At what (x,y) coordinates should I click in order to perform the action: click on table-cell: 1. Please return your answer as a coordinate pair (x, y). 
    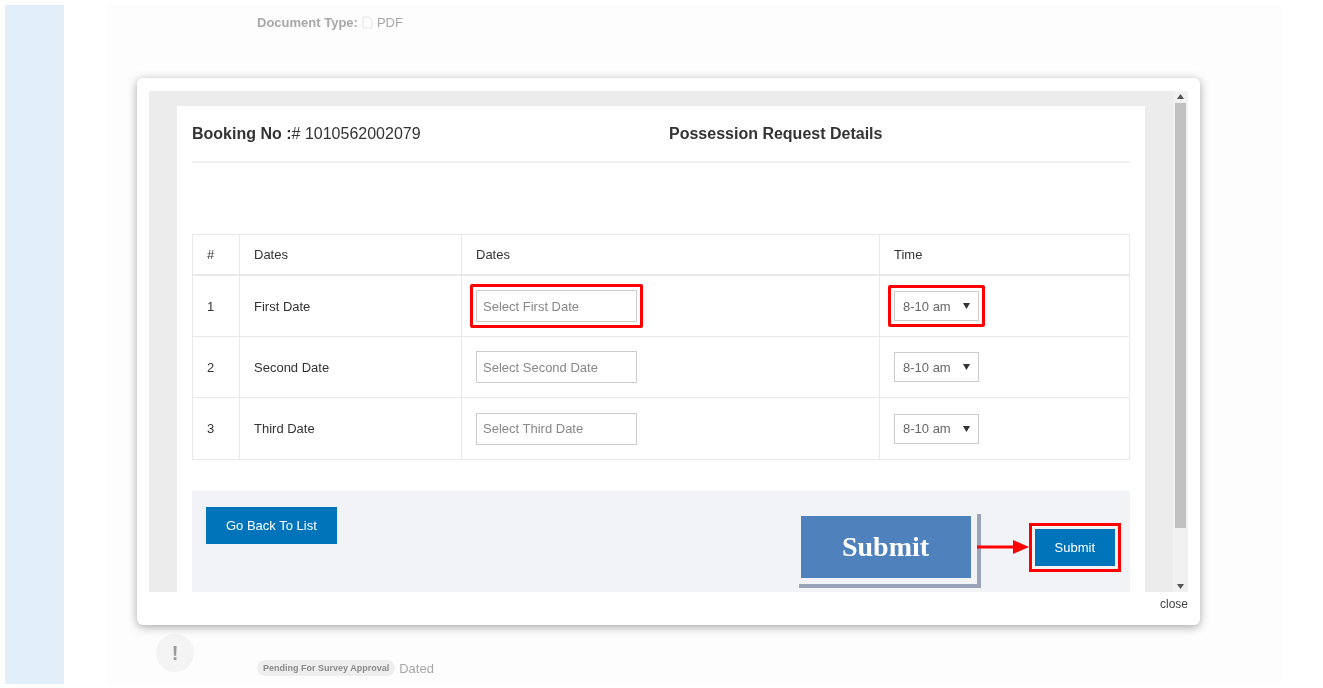
    Looking at the image, I should click on (211, 306).